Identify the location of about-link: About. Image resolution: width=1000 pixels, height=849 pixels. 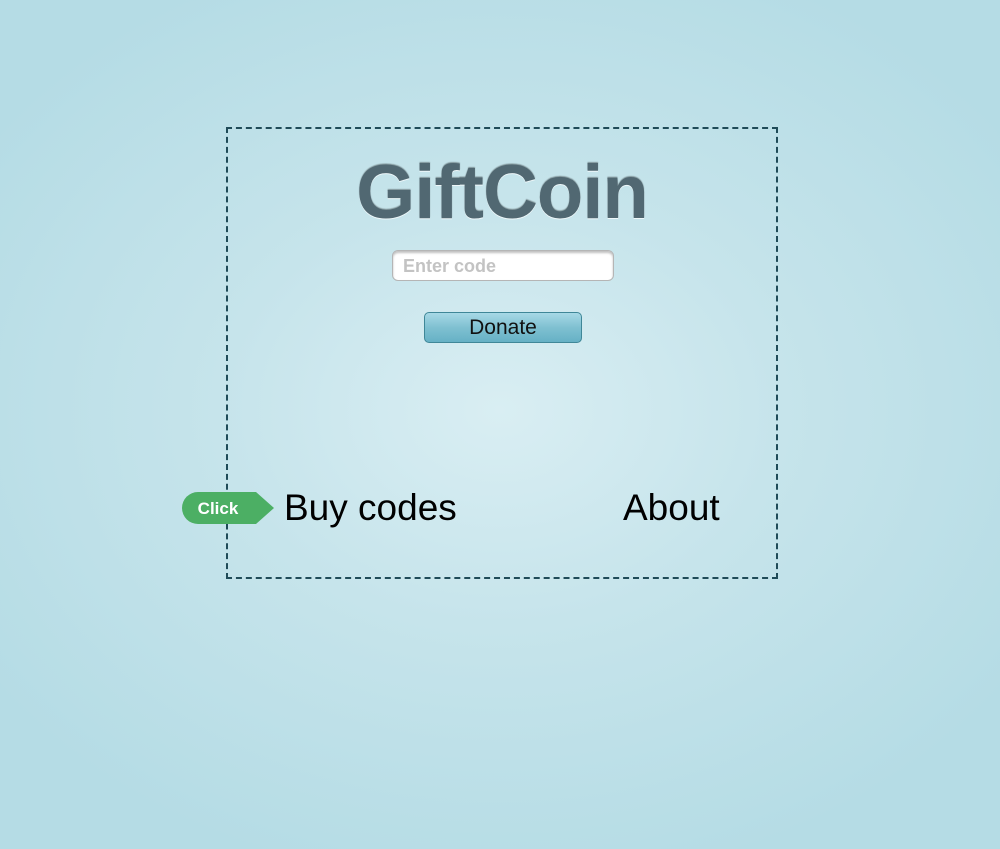
(671, 508).